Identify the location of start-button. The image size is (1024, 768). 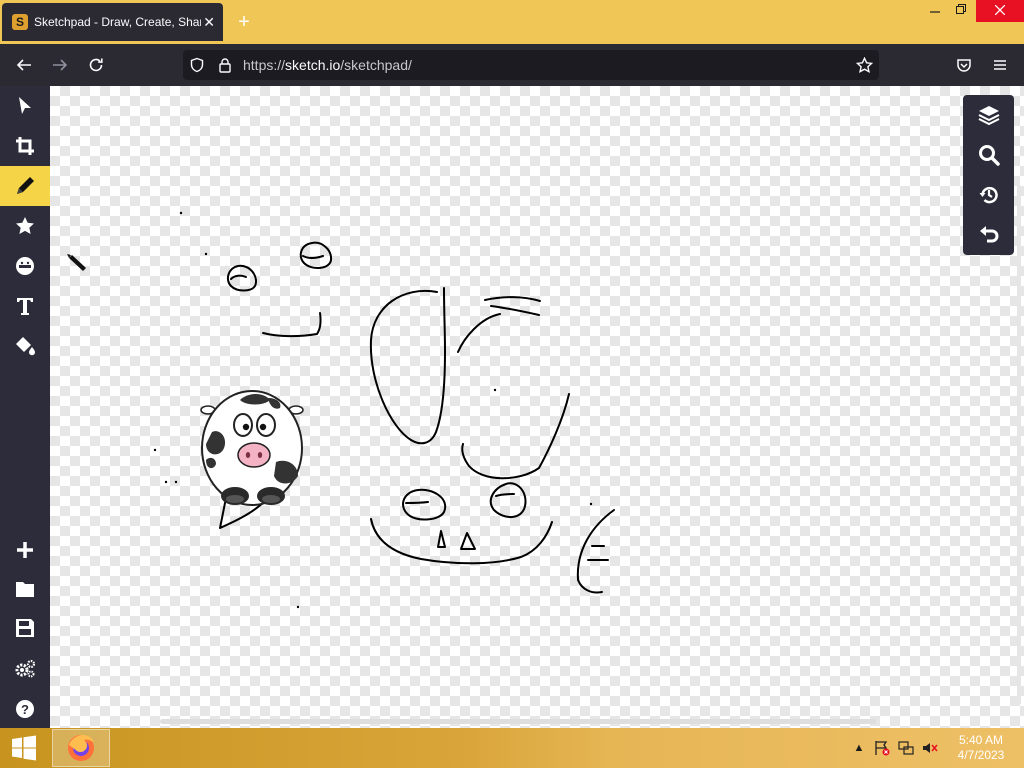
(24, 748).